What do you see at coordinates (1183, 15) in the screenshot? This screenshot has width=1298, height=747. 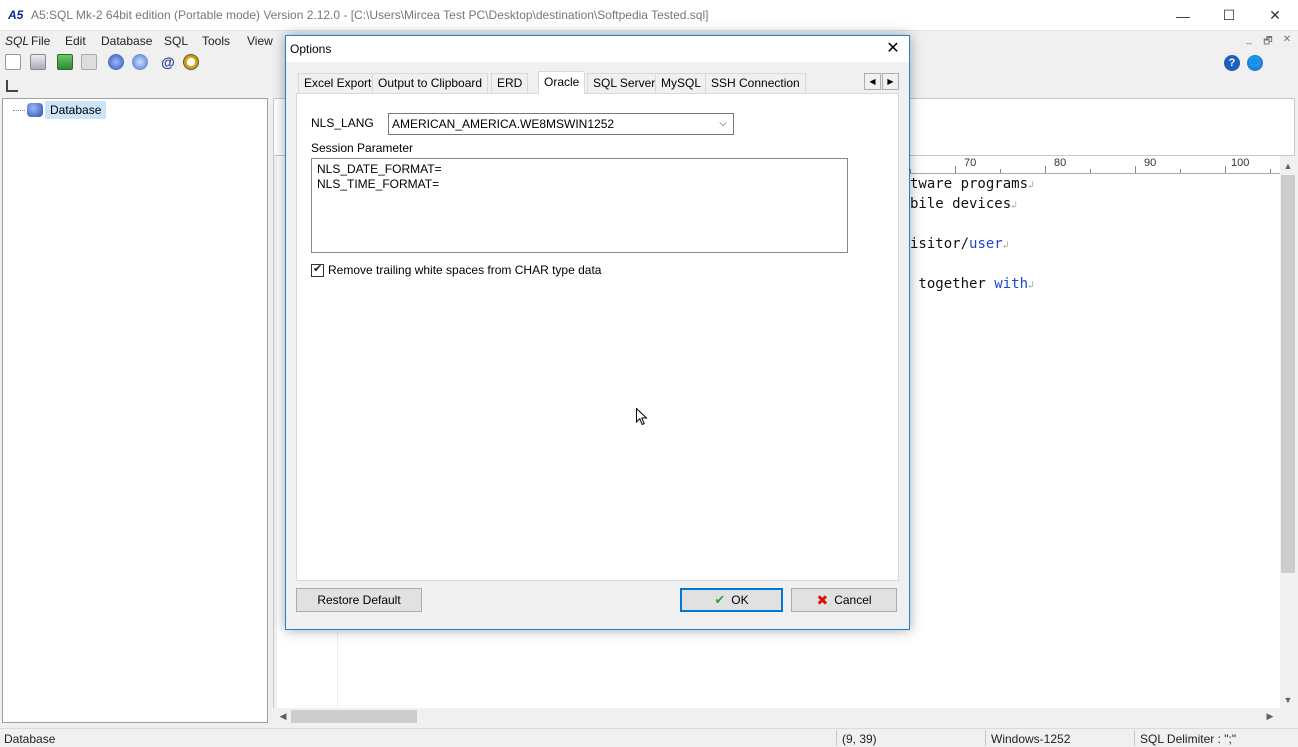 I see `minimize-button: —` at bounding box center [1183, 15].